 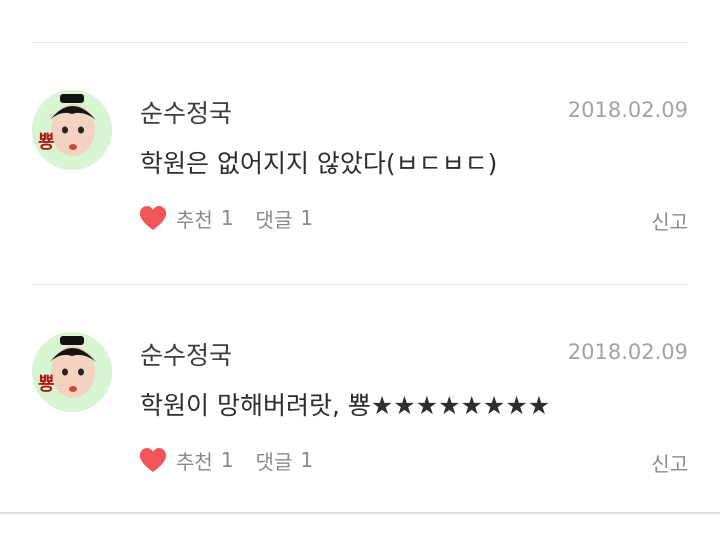 I want to click on comment-text: 학원은 없어지지 않았다(ㅂㄷㅂㄷ), so click(x=319, y=163).